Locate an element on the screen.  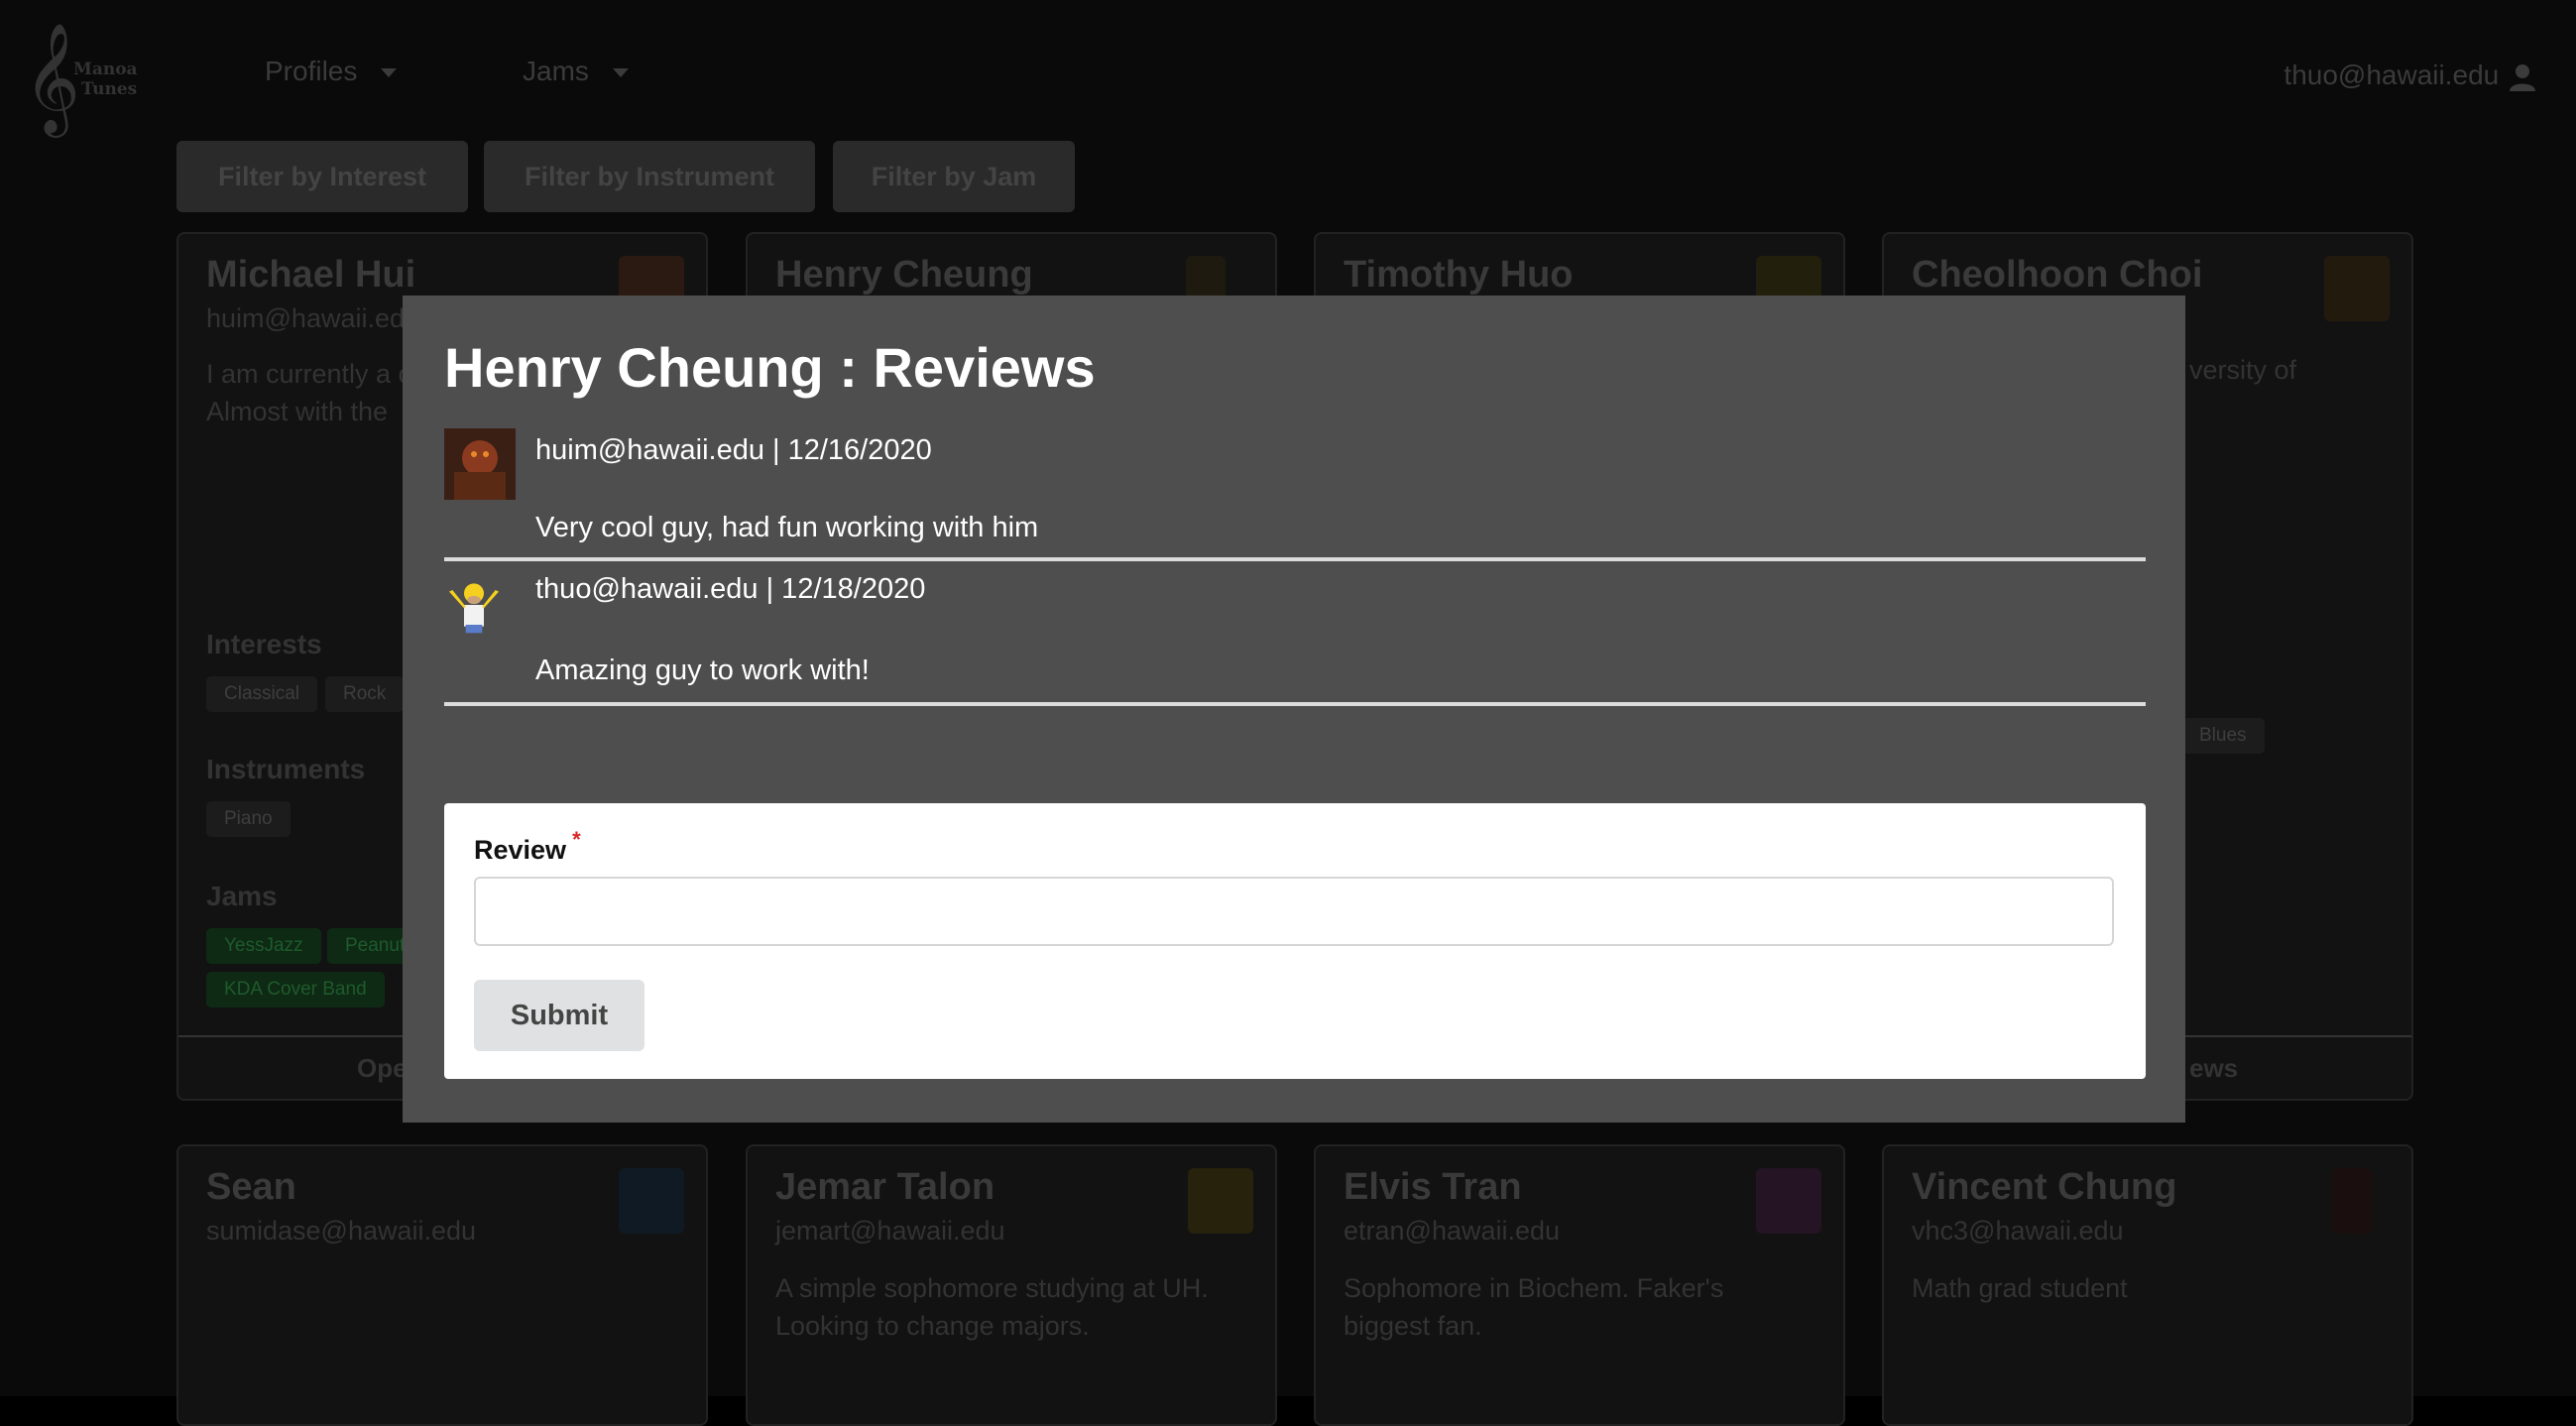
jam-tag: YessJazz is located at coordinates (263, 946).